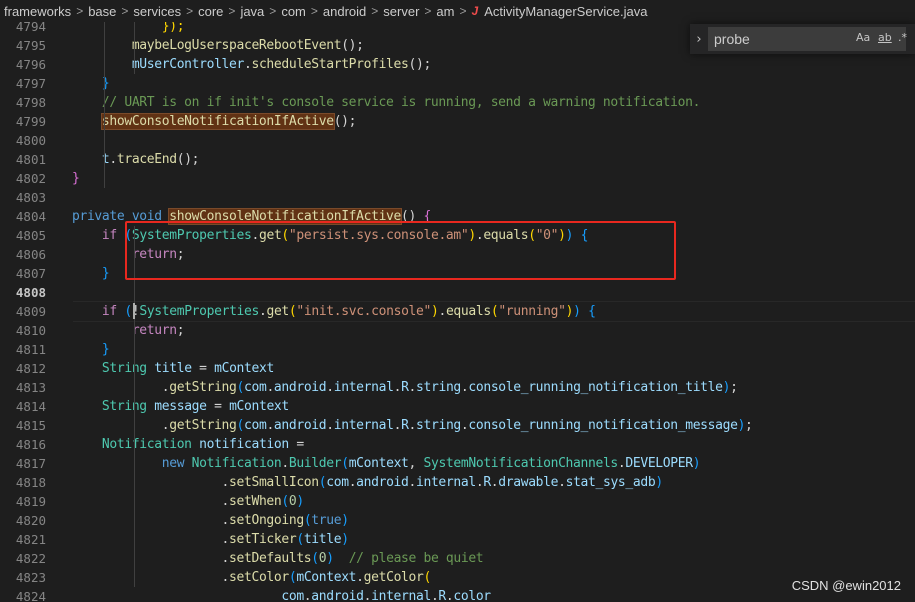 The width and height of the screenshot is (915, 602). What do you see at coordinates (30, 520) in the screenshot?
I see `line-number: 4820` at bounding box center [30, 520].